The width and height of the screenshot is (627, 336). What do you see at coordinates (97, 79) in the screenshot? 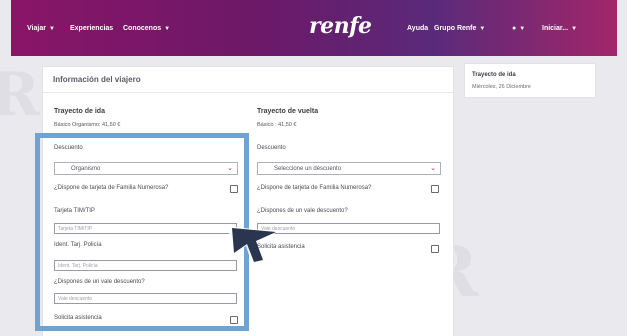
I see `card-title: Información del viajero` at bounding box center [97, 79].